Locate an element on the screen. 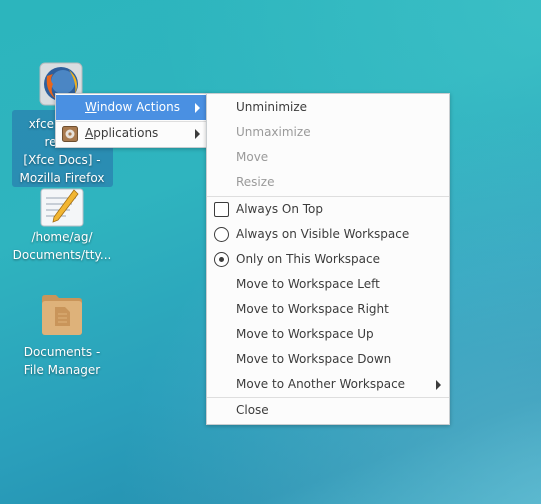 The width and height of the screenshot is (541, 504). mnemonic: A is located at coordinates (89, 133).